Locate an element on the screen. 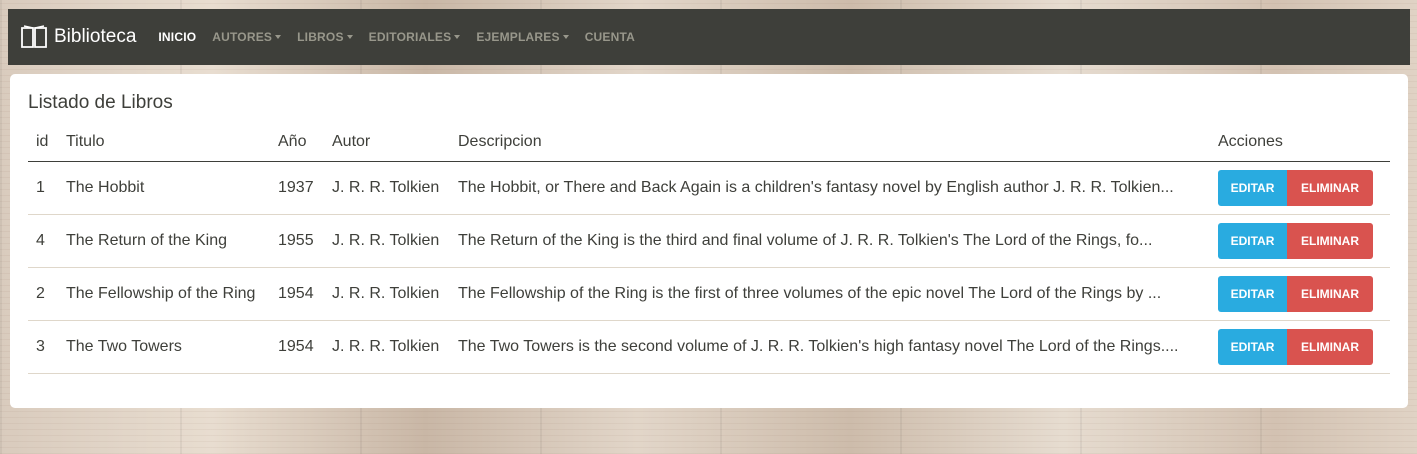 This screenshot has width=1417, height=454. nav-item-label: INICIO is located at coordinates (177, 37).